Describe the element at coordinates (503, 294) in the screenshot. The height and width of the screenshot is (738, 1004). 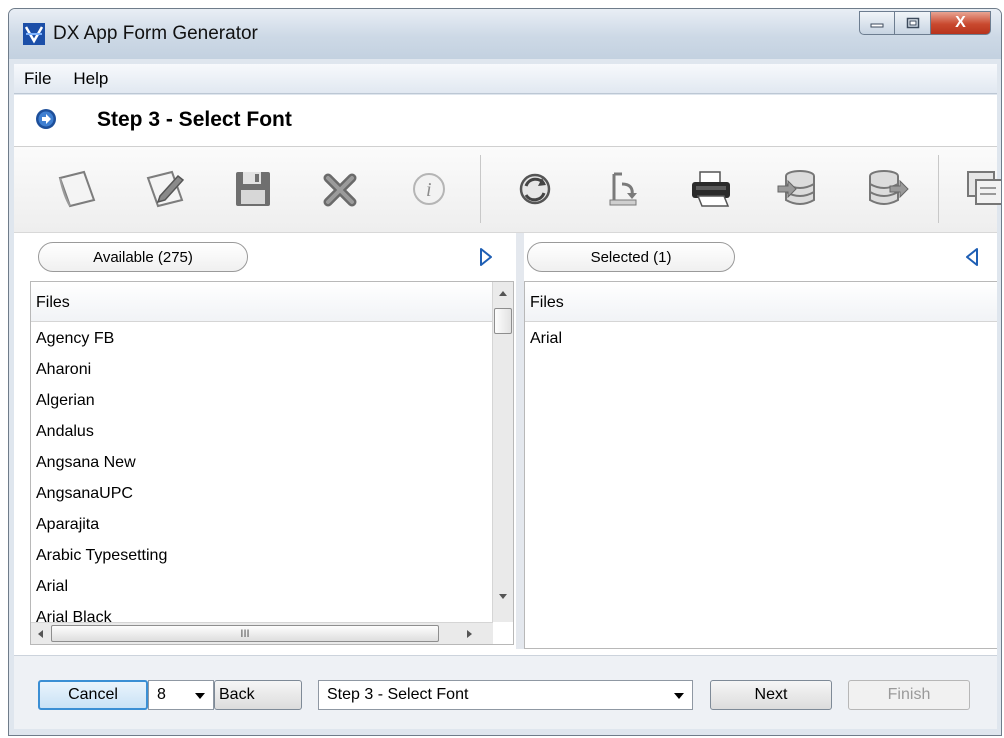
I see `scroll-up-icon` at that location.